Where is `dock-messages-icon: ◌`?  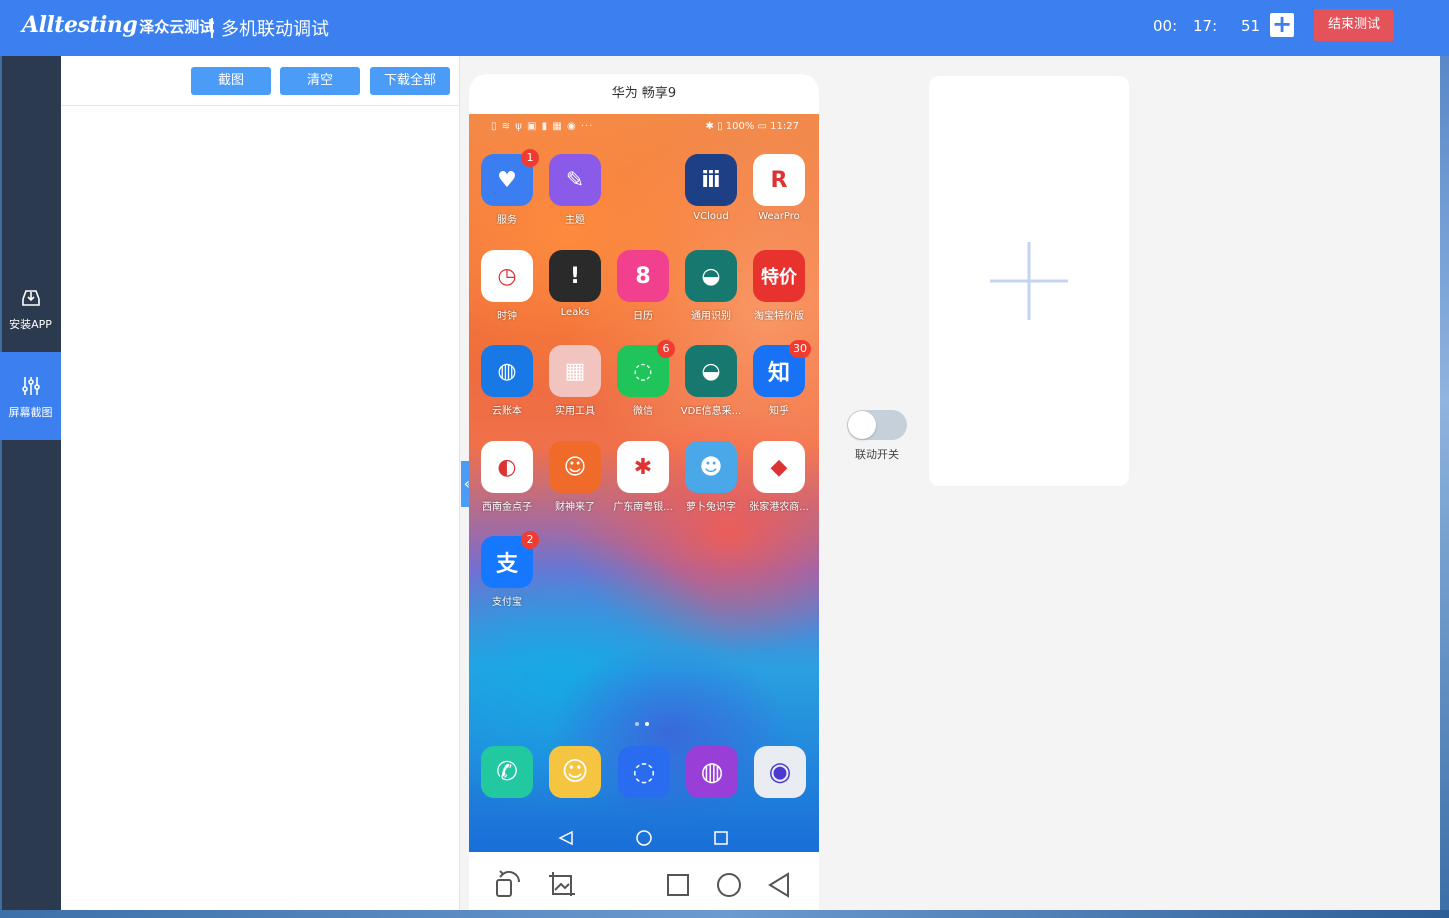 dock-messages-icon: ◌ is located at coordinates (644, 772).